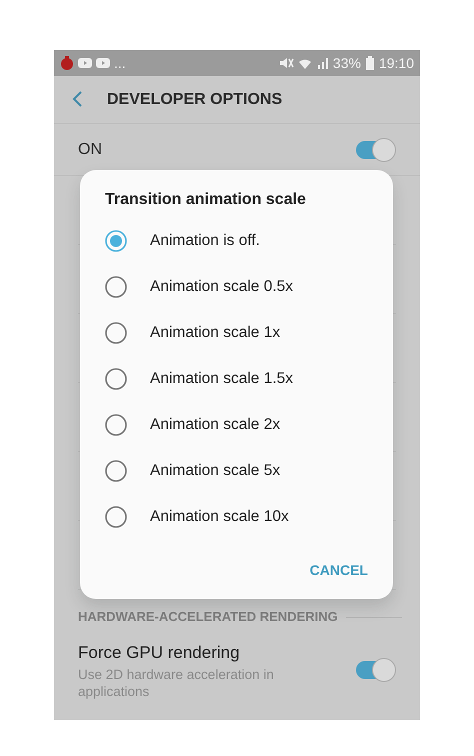  I want to click on battery-icon, so click(369, 63).